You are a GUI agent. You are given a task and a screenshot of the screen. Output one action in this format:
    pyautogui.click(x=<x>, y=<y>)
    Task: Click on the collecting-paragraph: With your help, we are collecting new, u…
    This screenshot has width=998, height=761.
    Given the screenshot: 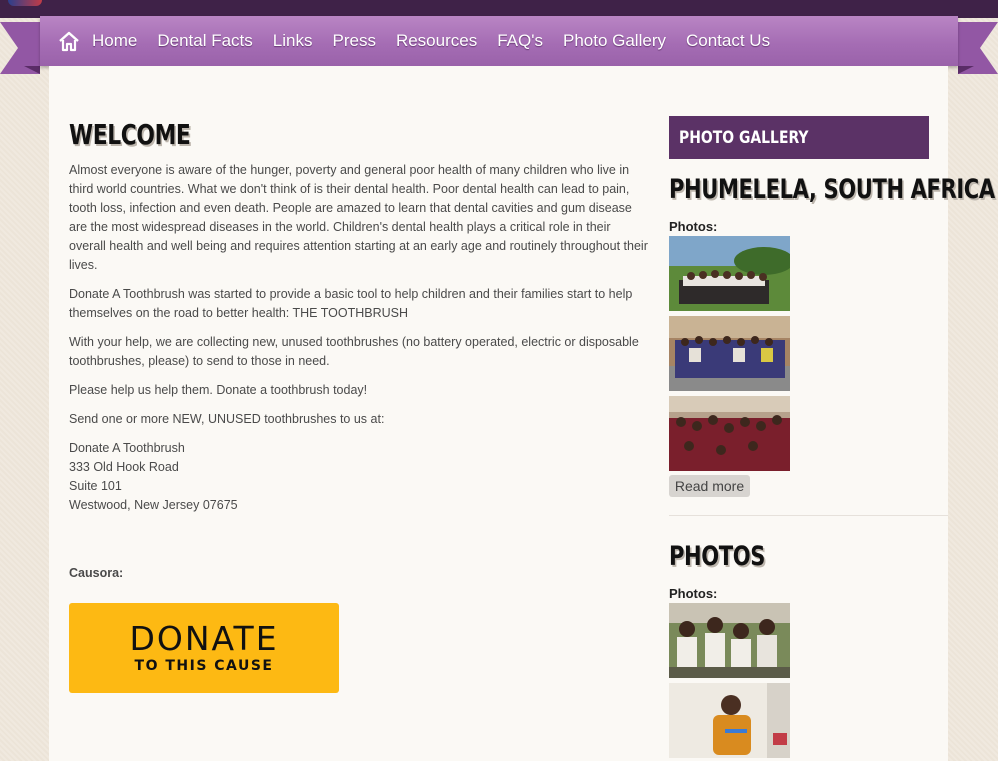 What is the action you would take?
    pyautogui.click(x=354, y=351)
    